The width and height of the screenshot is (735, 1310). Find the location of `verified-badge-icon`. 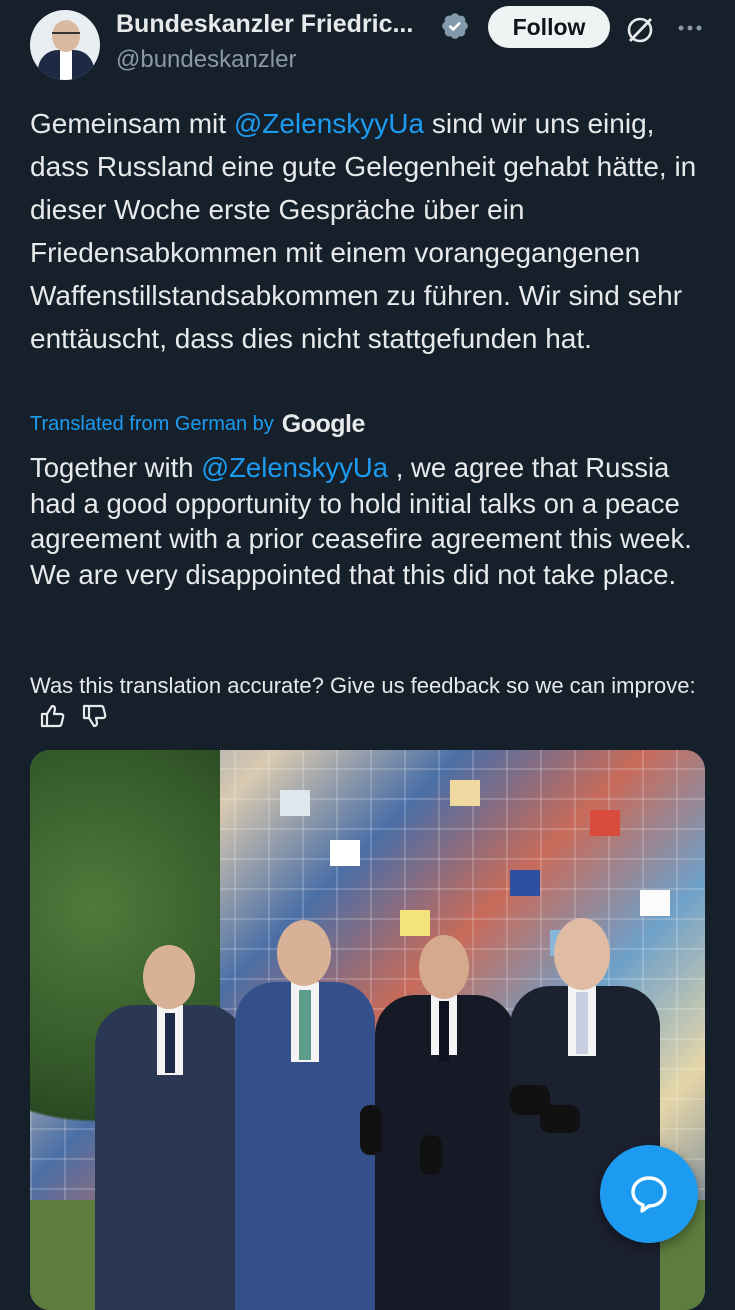

verified-badge-icon is located at coordinates (455, 26).